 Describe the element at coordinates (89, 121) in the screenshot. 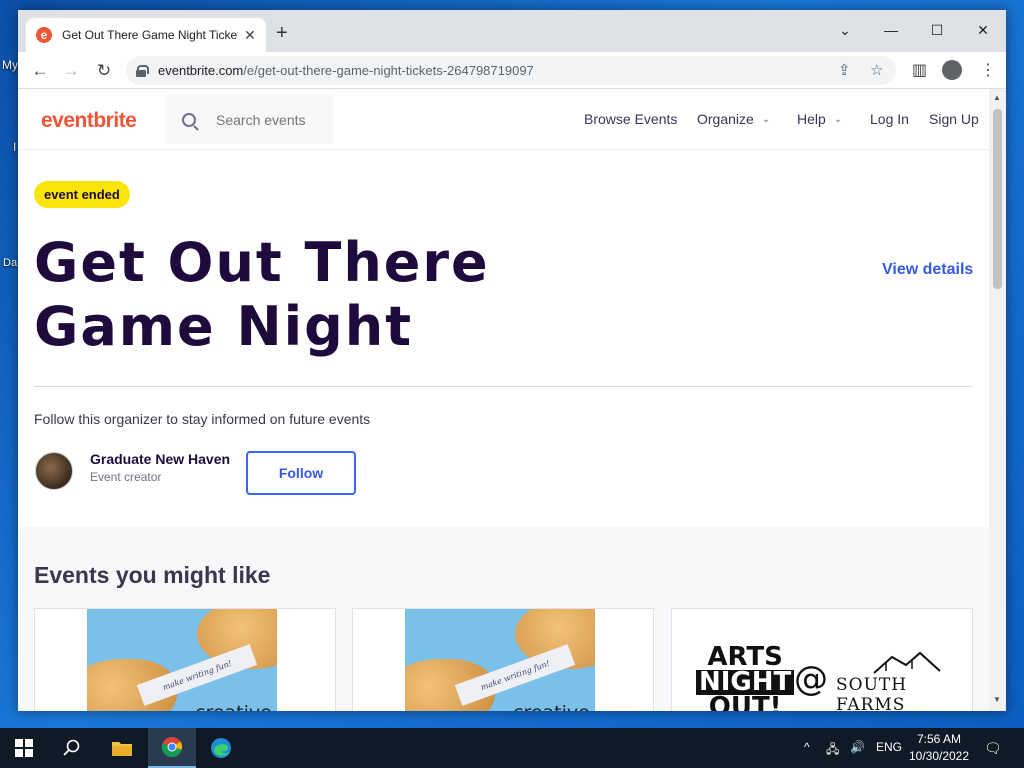

I see `eventbrite-logo: eventbrite` at that location.